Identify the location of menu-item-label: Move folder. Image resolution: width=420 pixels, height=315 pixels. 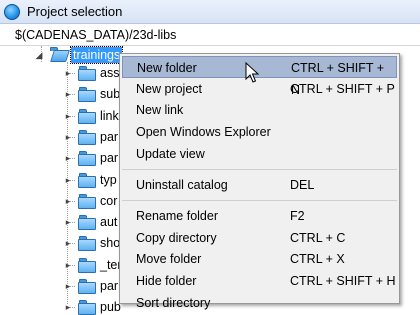
(169, 259).